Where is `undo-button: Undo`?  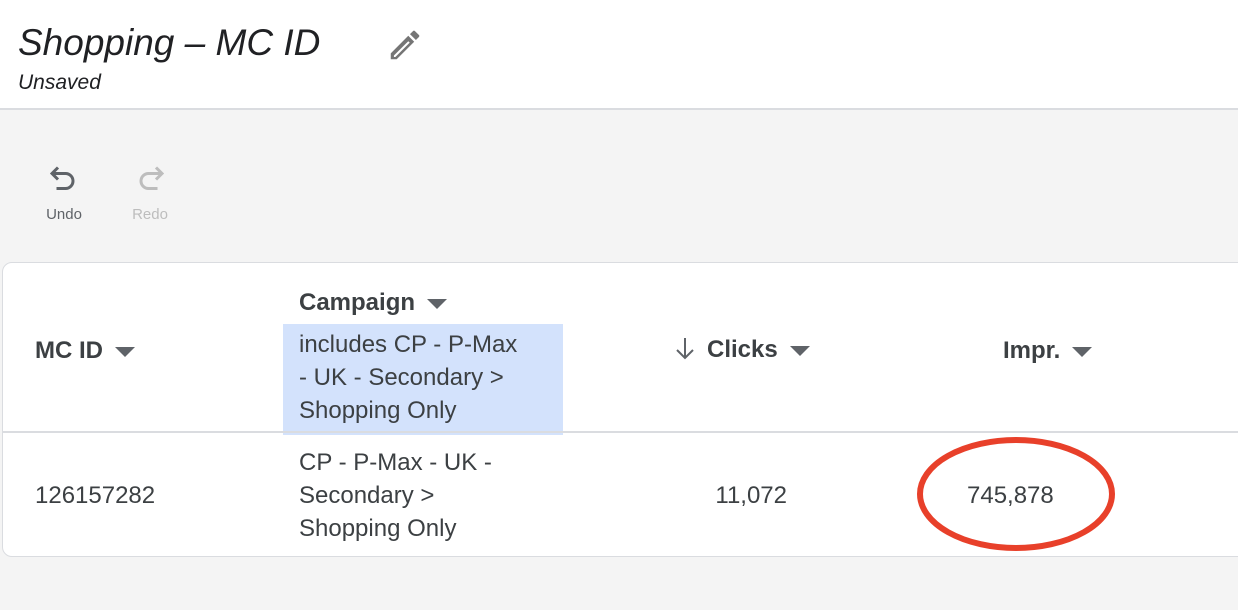 undo-button: Undo is located at coordinates (64, 191).